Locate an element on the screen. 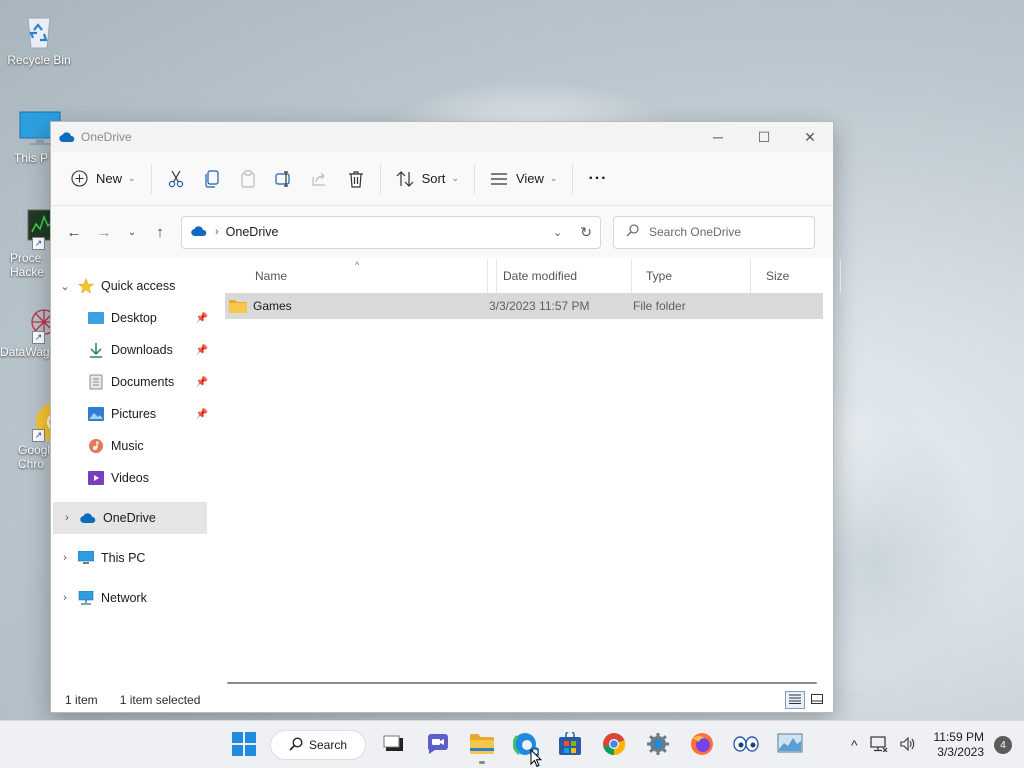 The width and height of the screenshot is (1024, 768). taskbar-search-label: Search is located at coordinates (328, 745).